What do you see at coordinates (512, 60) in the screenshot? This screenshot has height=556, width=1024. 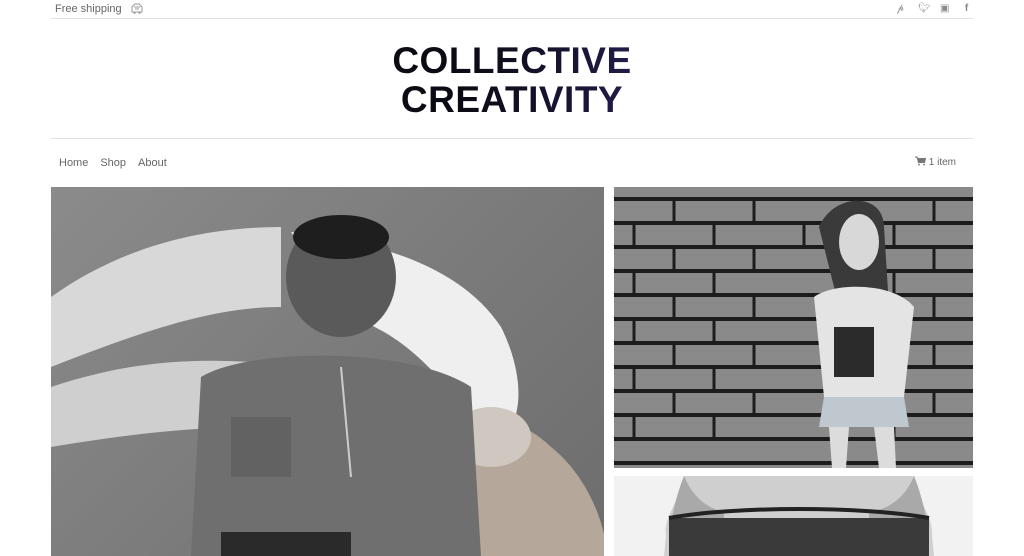 I see `logo-line-1: COLLECTIVE` at bounding box center [512, 60].